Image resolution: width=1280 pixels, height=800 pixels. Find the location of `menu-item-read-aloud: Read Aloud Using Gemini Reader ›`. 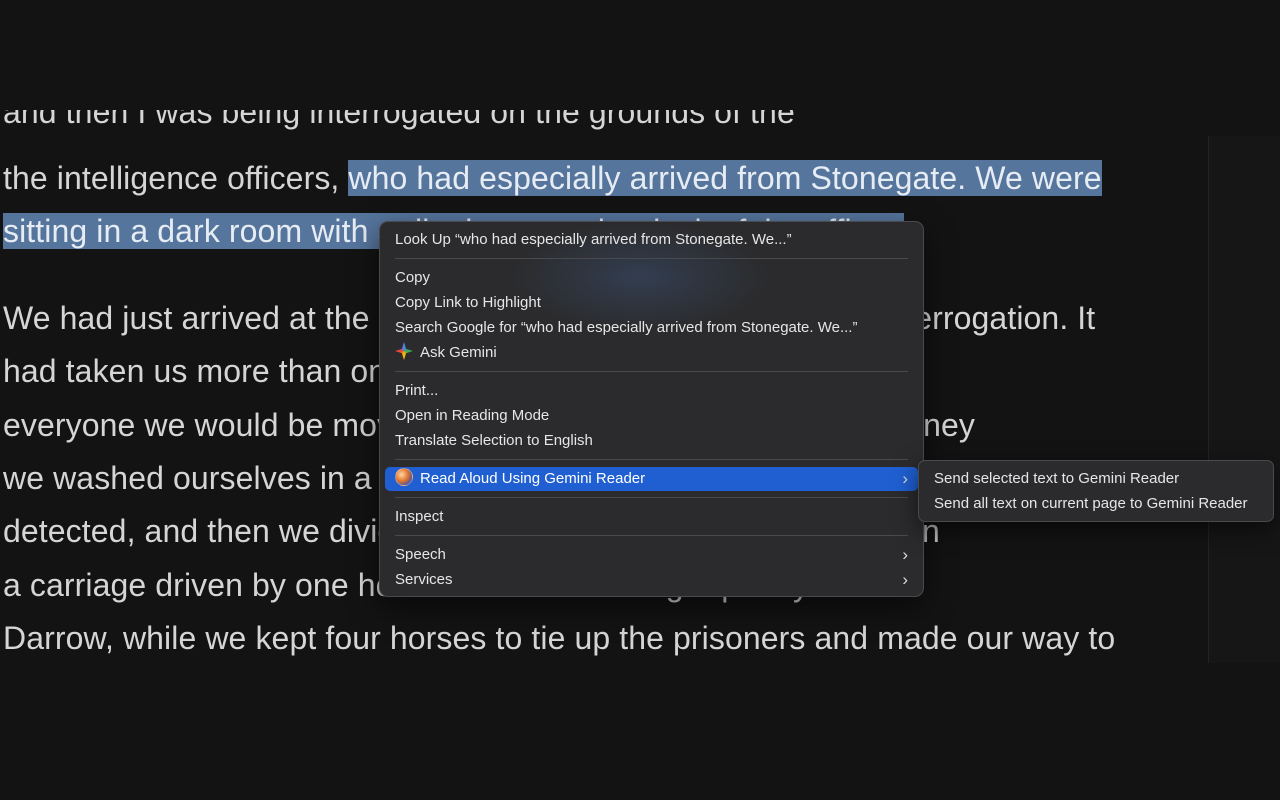

menu-item-read-aloud: Read Aloud Using Gemini Reader › is located at coordinates (651, 479).